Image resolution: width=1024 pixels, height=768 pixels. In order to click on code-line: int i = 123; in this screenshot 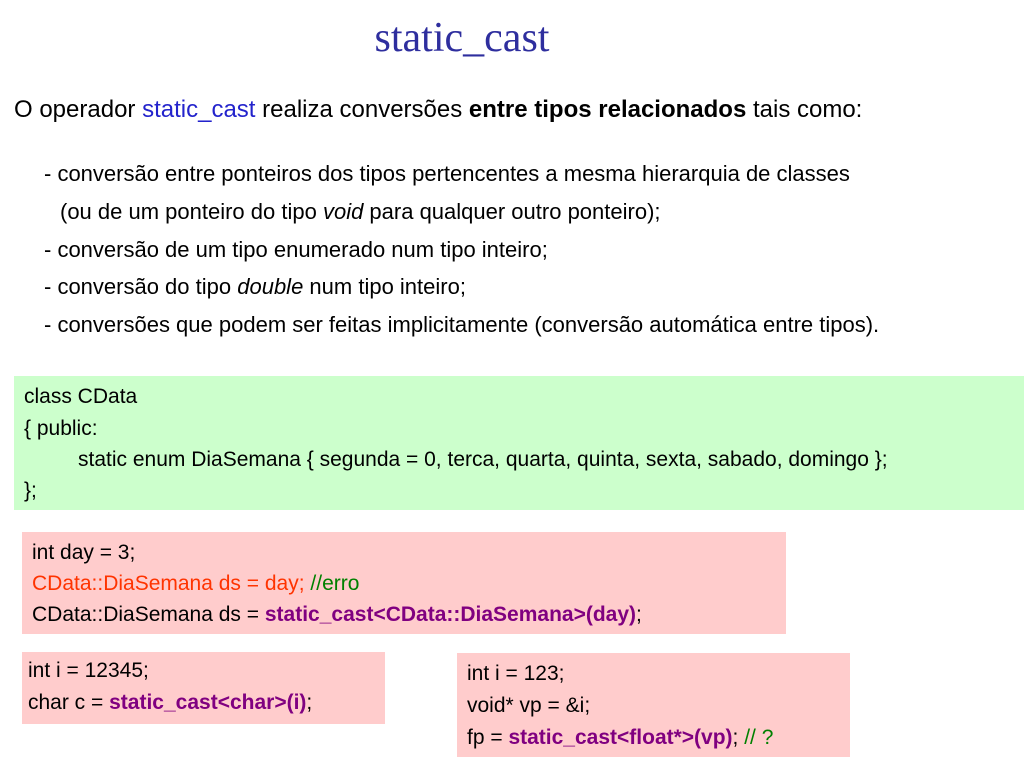, I will do `click(516, 673)`.